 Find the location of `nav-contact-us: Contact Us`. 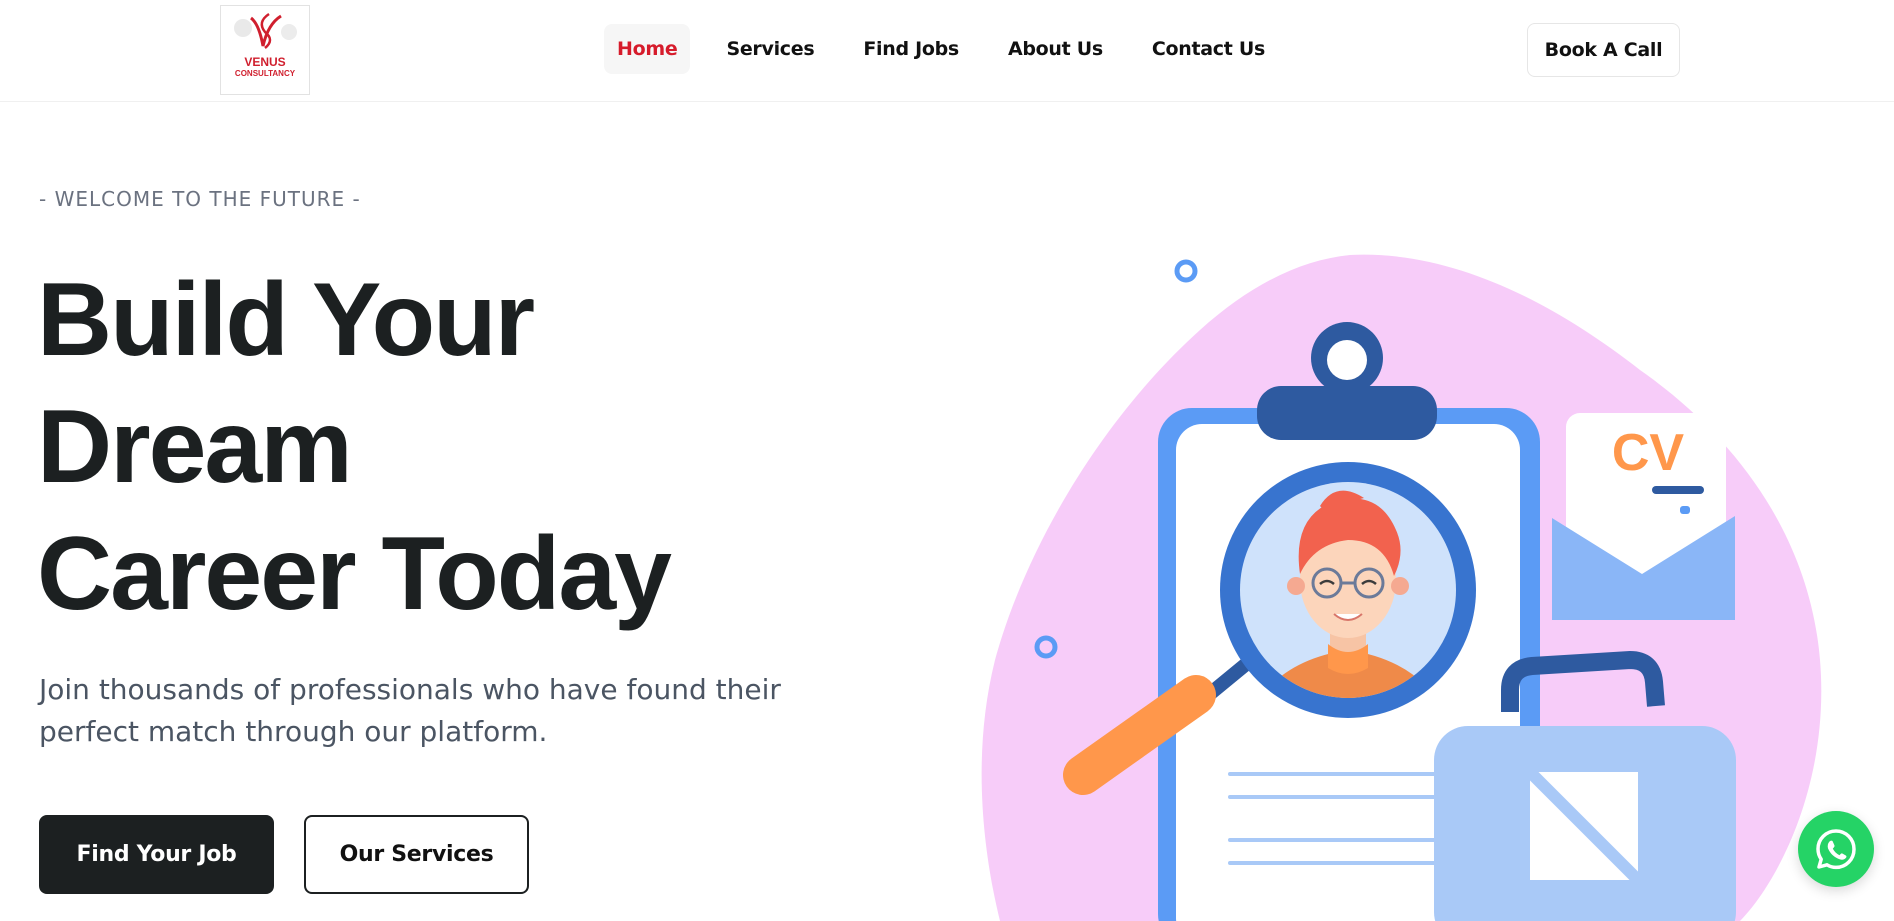

nav-contact-us: Contact Us is located at coordinates (1208, 49).